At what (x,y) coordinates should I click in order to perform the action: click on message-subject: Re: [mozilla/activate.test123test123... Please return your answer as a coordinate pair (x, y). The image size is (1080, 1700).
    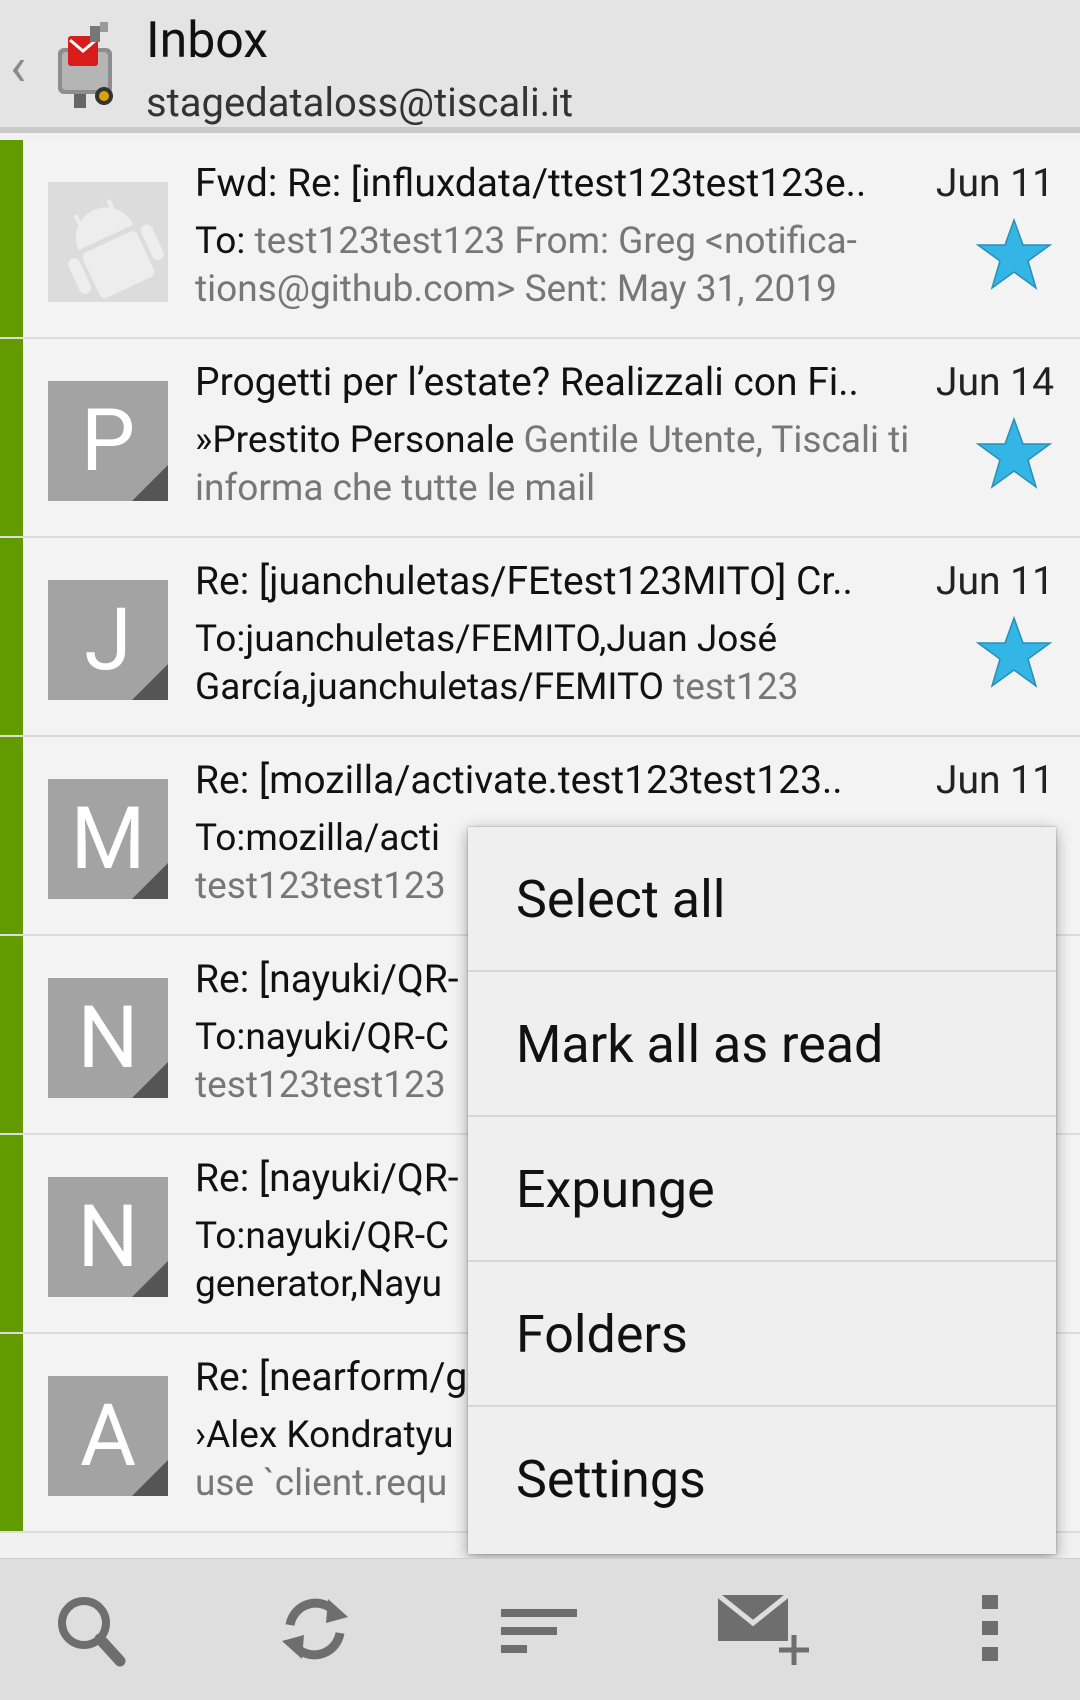
    Looking at the image, I should click on (519, 780).